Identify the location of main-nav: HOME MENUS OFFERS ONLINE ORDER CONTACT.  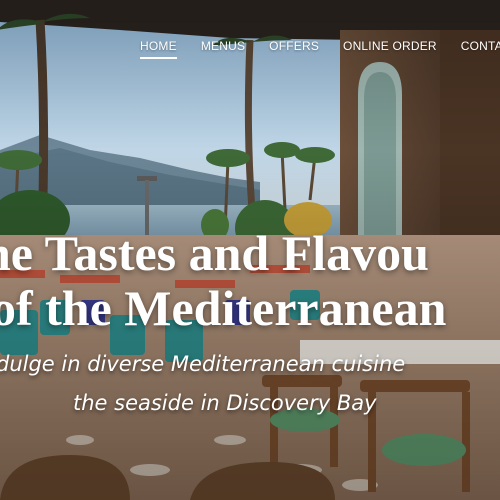
(320, 50).